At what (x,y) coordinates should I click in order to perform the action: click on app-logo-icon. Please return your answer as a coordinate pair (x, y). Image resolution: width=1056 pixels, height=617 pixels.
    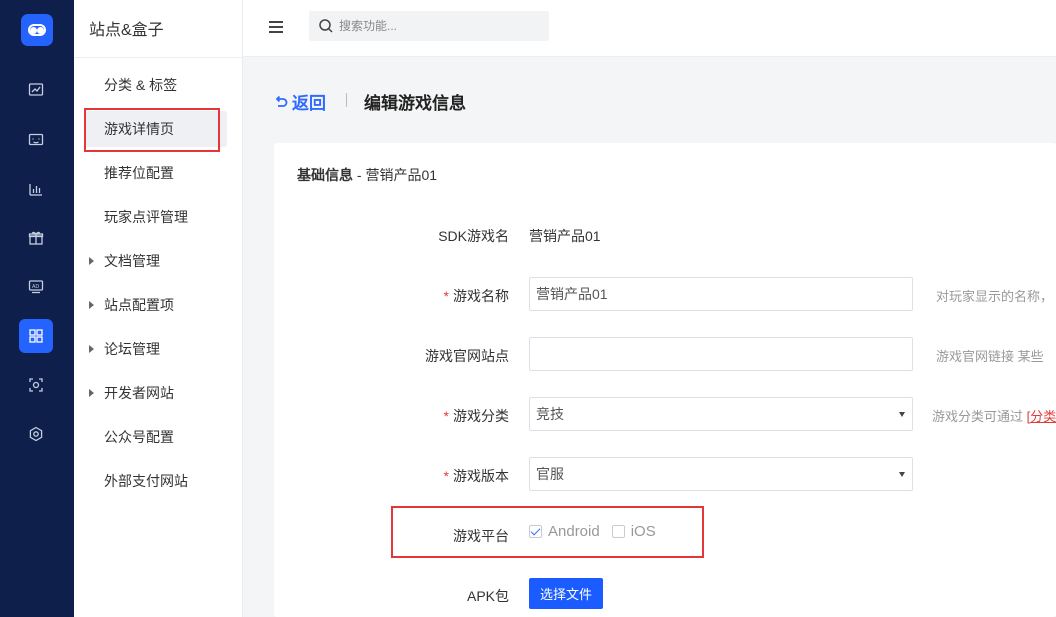
    Looking at the image, I should click on (37, 30).